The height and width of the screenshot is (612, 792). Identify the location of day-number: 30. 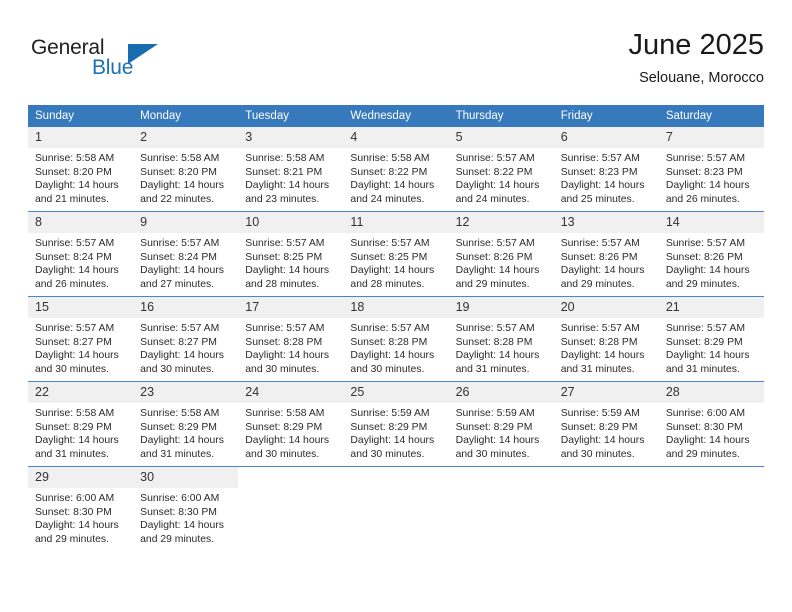
(186, 477).